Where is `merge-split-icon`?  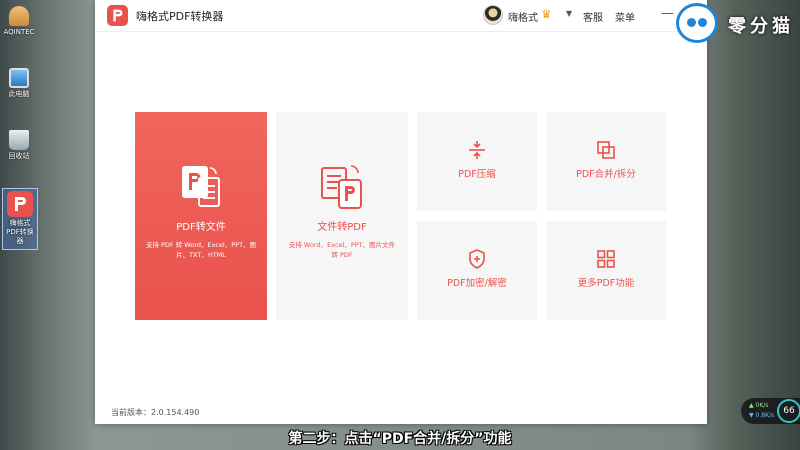
merge-split-icon is located at coordinates (606, 150).